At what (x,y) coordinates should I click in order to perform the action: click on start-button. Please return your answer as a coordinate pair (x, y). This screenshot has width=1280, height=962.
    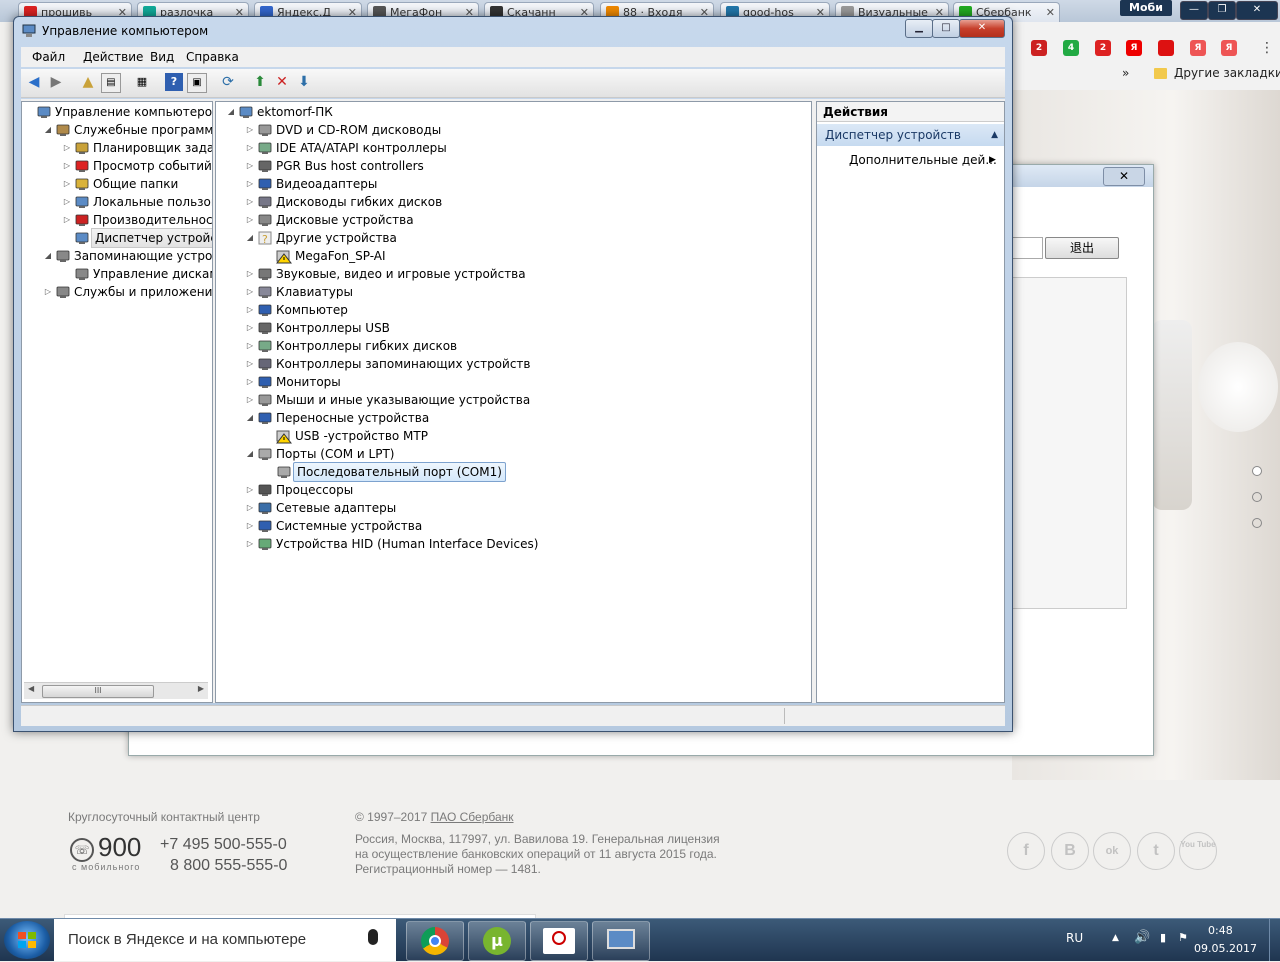
    Looking at the image, I should click on (27, 940).